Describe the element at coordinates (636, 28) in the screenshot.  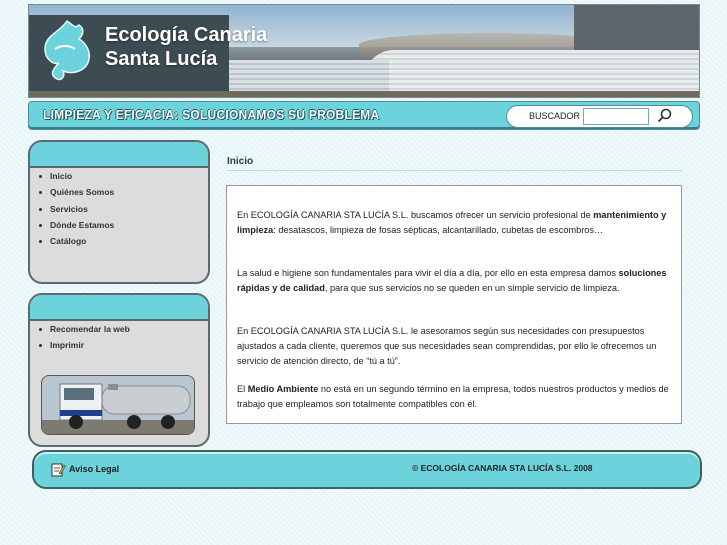
I see `banner-building` at that location.